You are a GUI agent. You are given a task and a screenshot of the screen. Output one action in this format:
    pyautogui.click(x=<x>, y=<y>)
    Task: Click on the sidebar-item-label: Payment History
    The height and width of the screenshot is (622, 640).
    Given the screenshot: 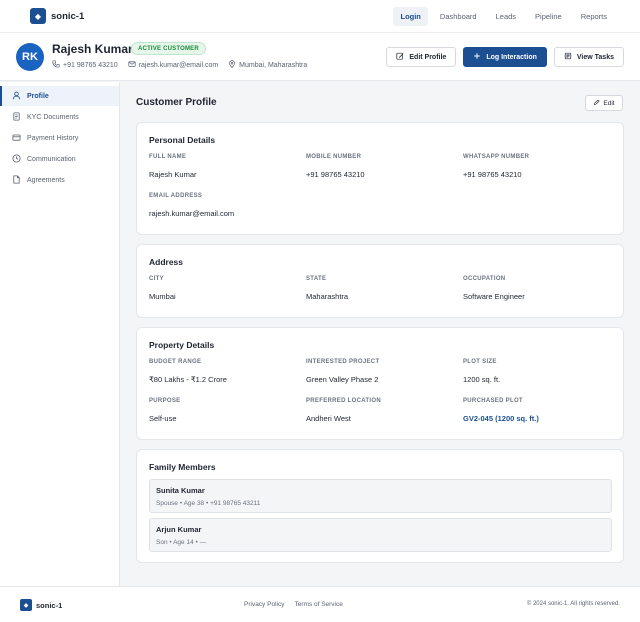 What is the action you would take?
    pyautogui.click(x=53, y=138)
    